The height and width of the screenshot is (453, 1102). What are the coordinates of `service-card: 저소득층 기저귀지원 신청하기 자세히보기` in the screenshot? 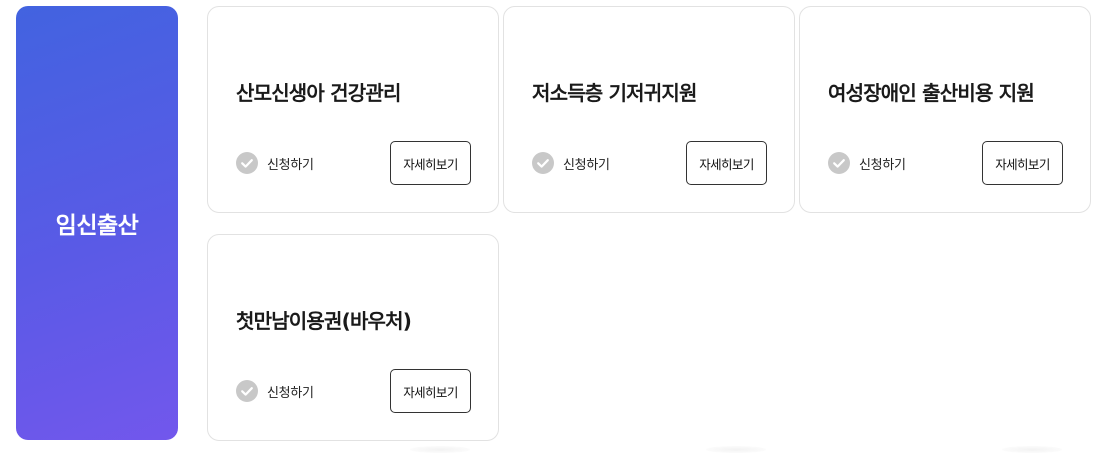 It's located at (649, 109).